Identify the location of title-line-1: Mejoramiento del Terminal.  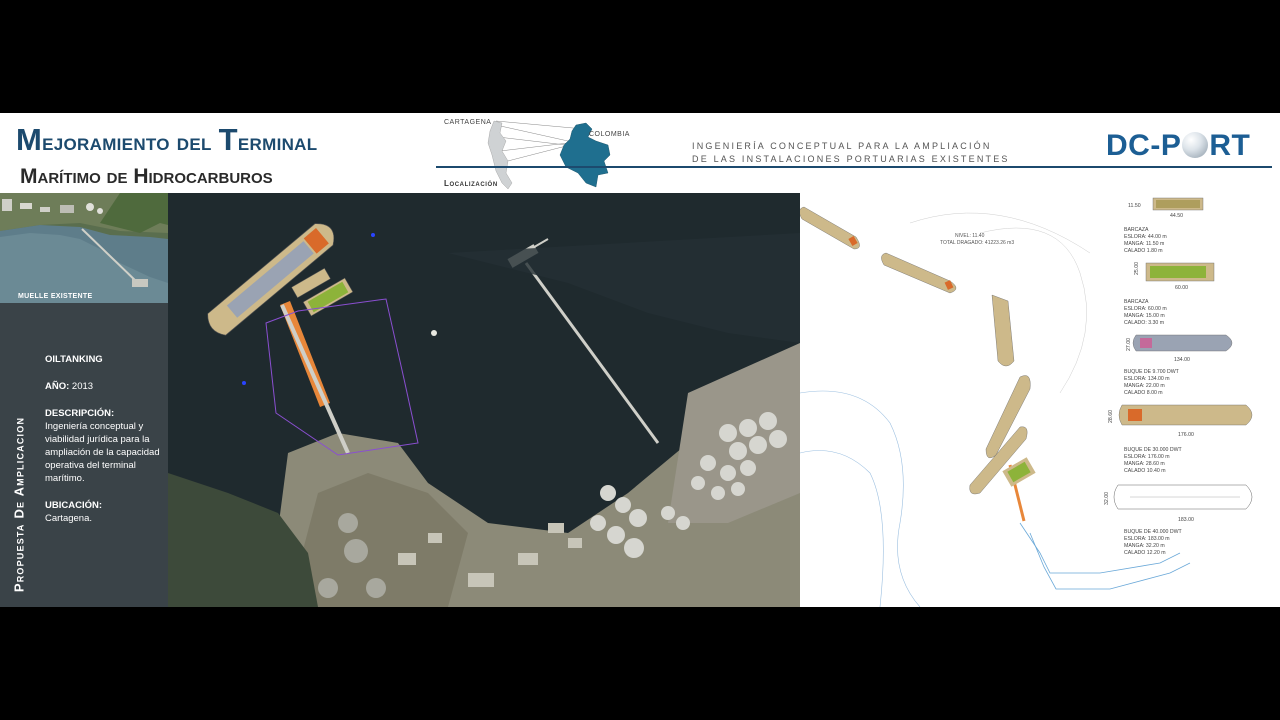
(166, 140).